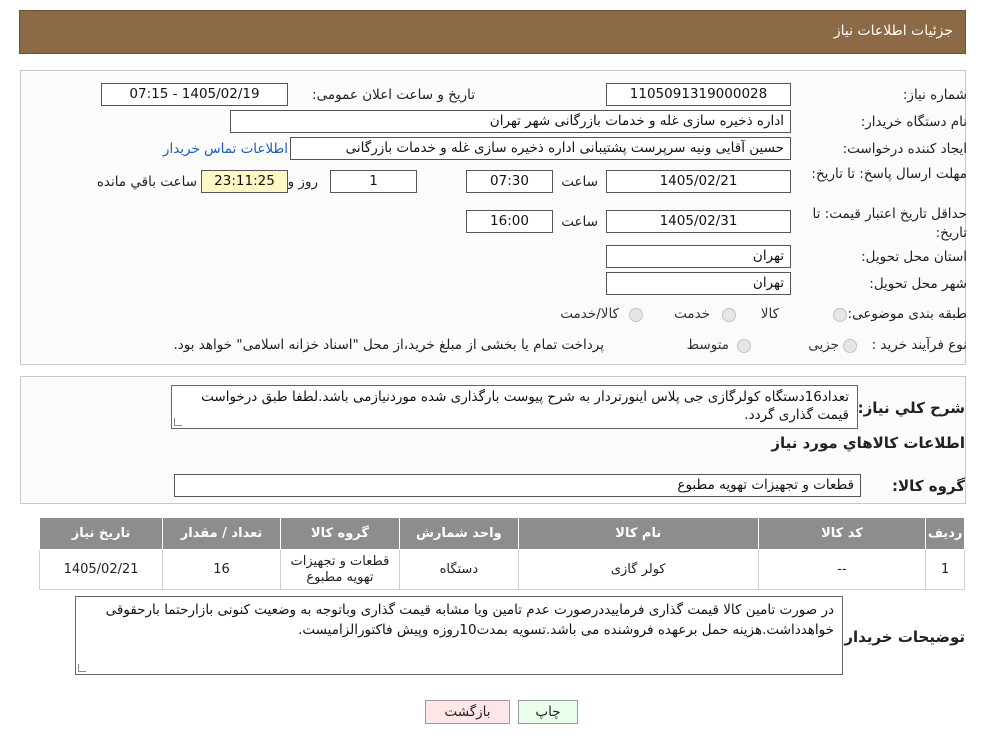  Describe the element at coordinates (698, 221) in the screenshot. I see `validity-date-field: 1405/02/31` at that location.